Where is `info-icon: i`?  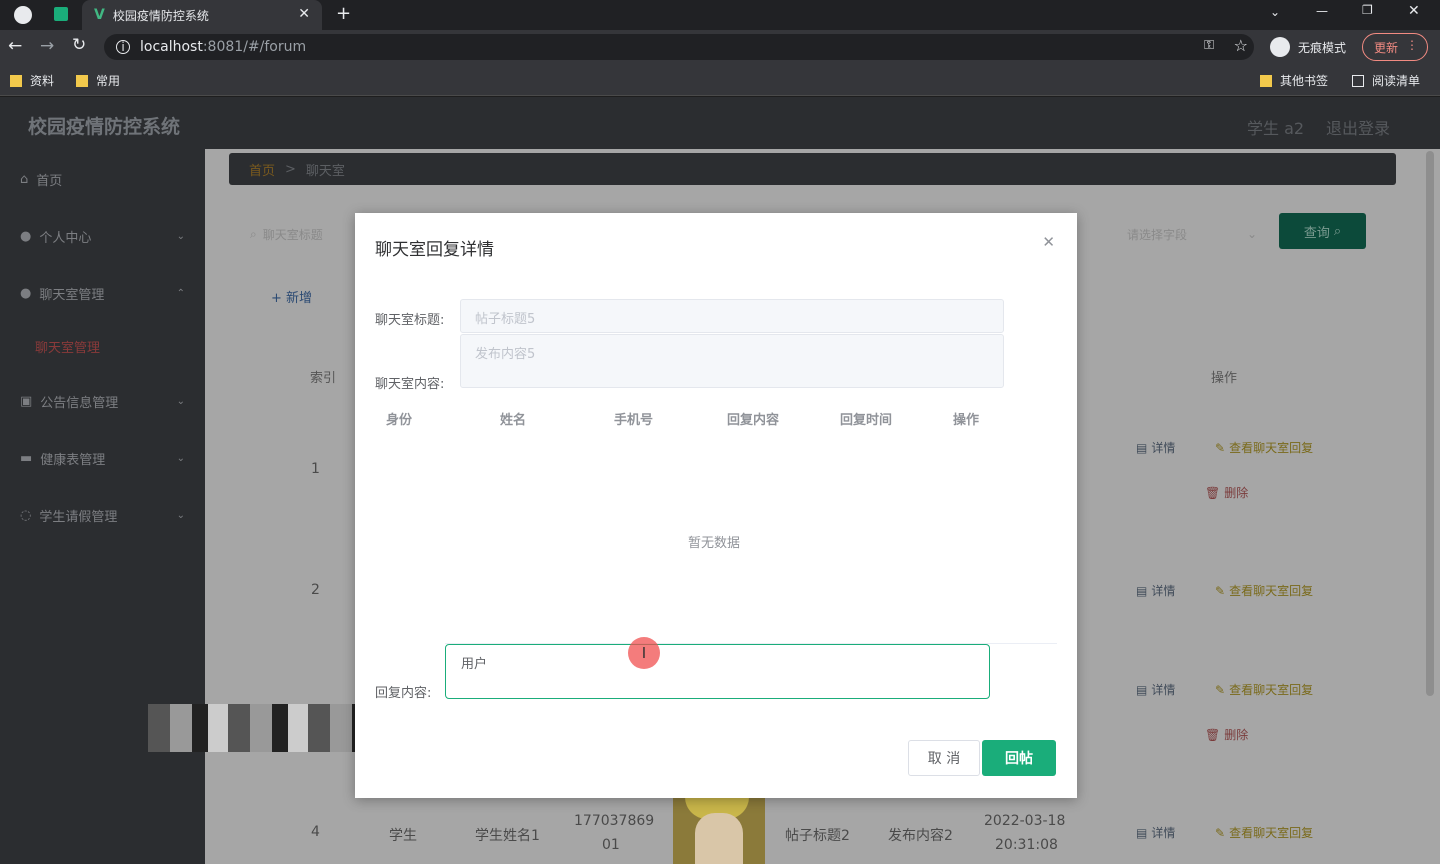 info-icon: i is located at coordinates (123, 47).